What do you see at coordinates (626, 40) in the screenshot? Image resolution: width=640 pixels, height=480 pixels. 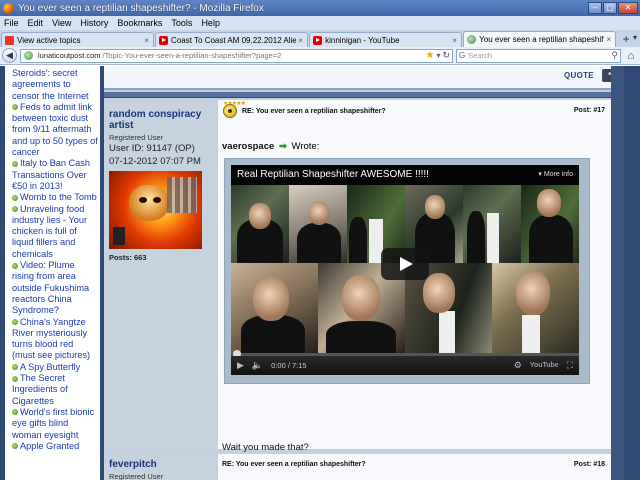 I see `new-tab-button: +` at bounding box center [626, 40].